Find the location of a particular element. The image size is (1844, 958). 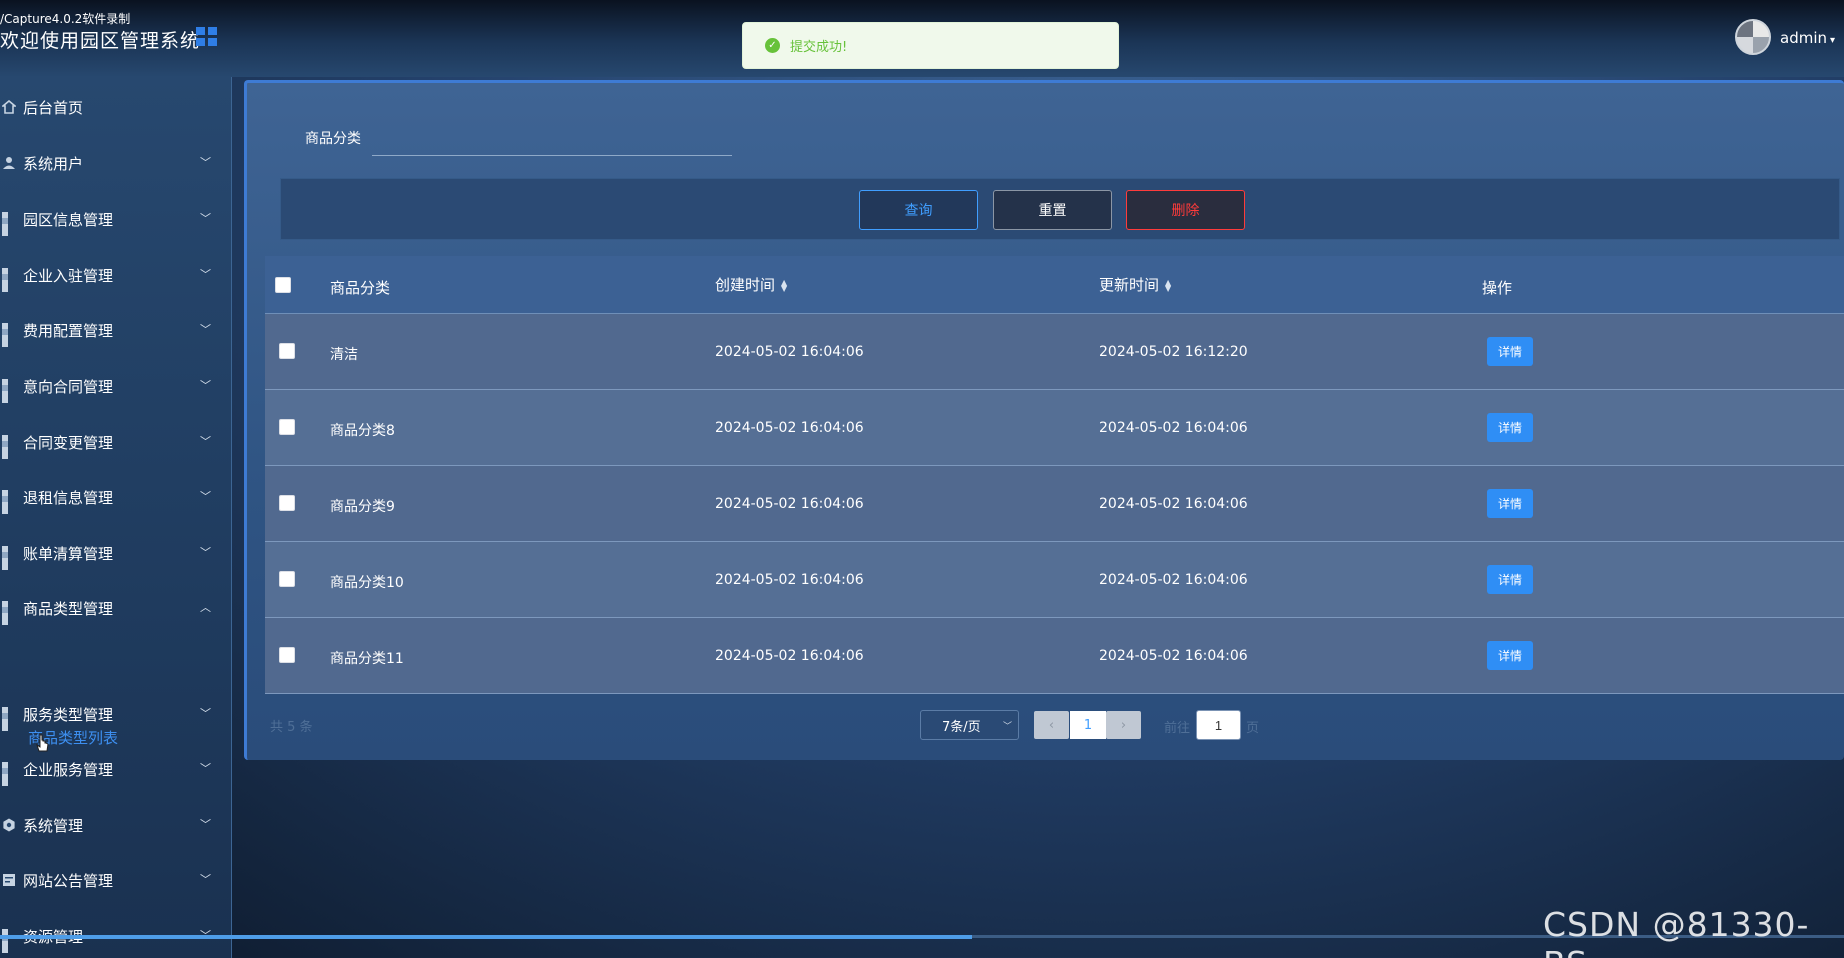

user-menu: admin ▾ is located at coordinates (1807, 38).